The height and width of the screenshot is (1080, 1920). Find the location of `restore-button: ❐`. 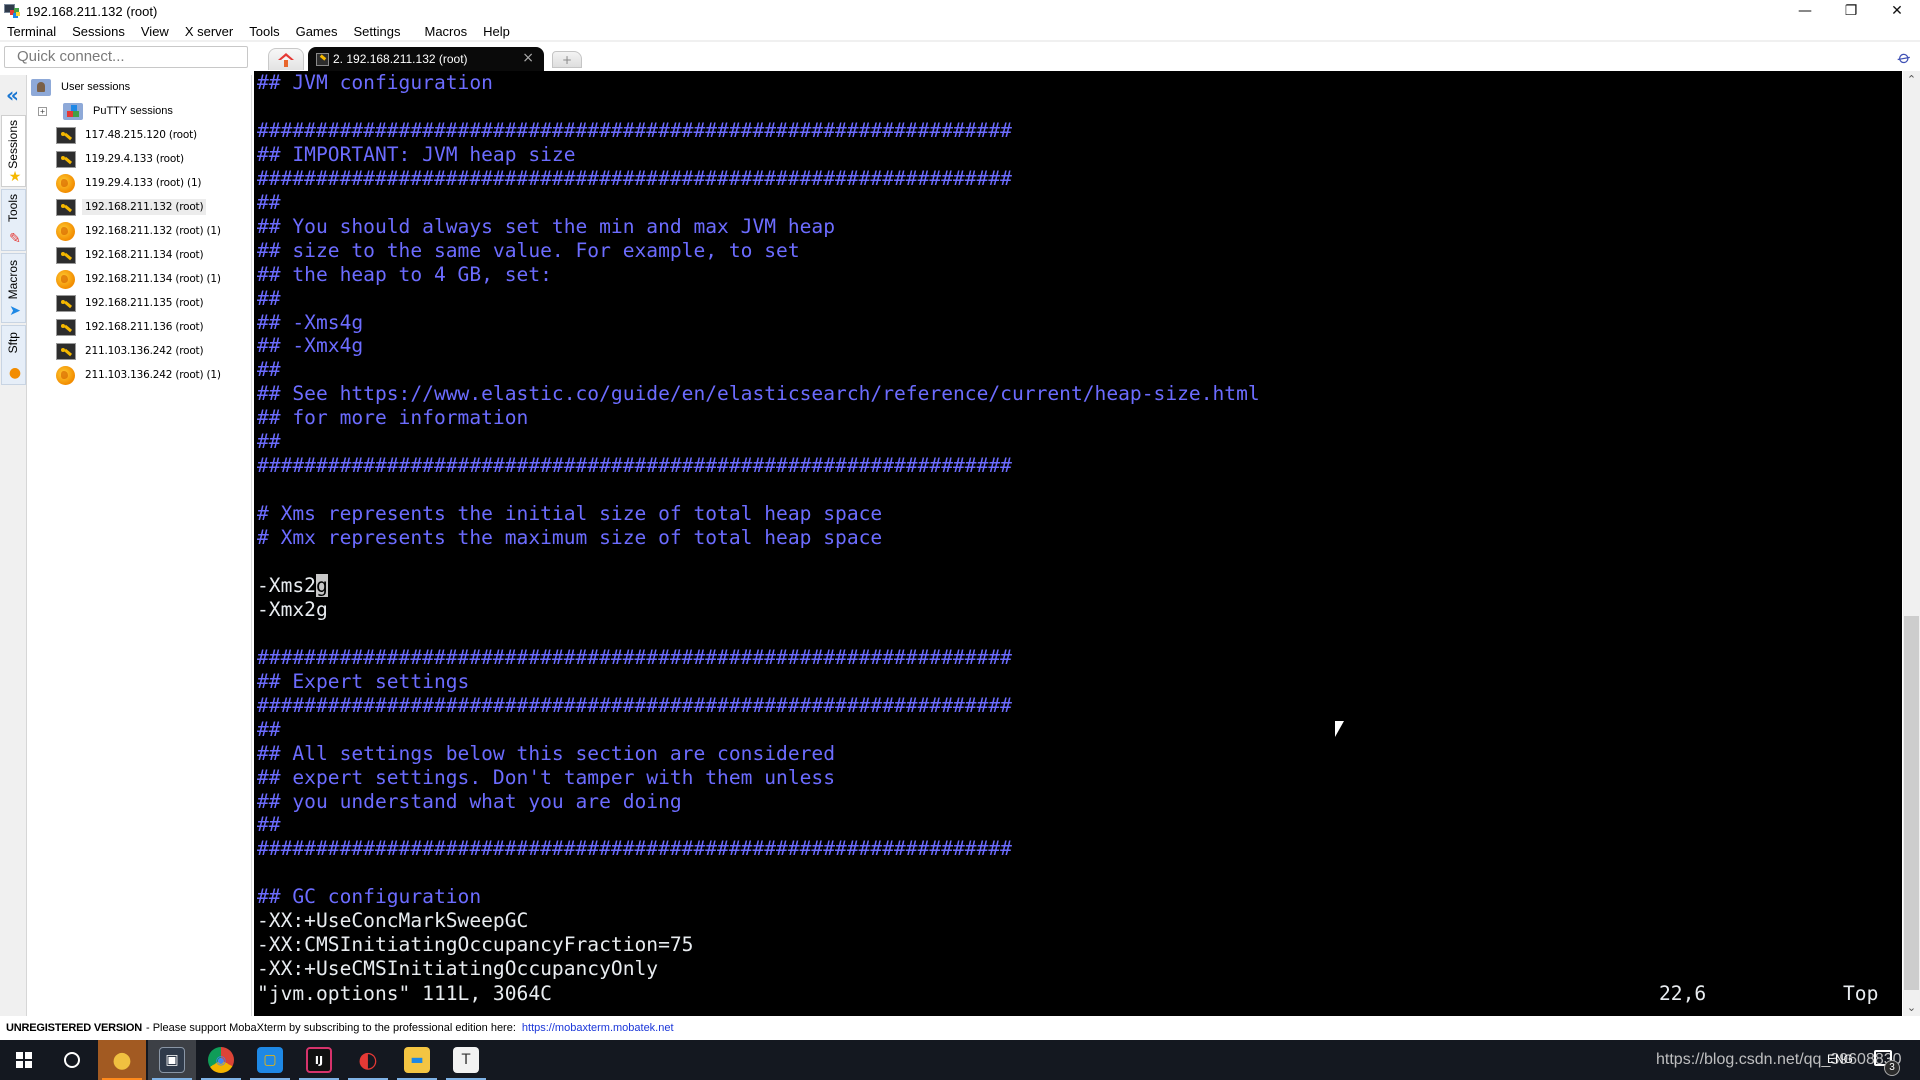

restore-button: ❐ is located at coordinates (1851, 11).